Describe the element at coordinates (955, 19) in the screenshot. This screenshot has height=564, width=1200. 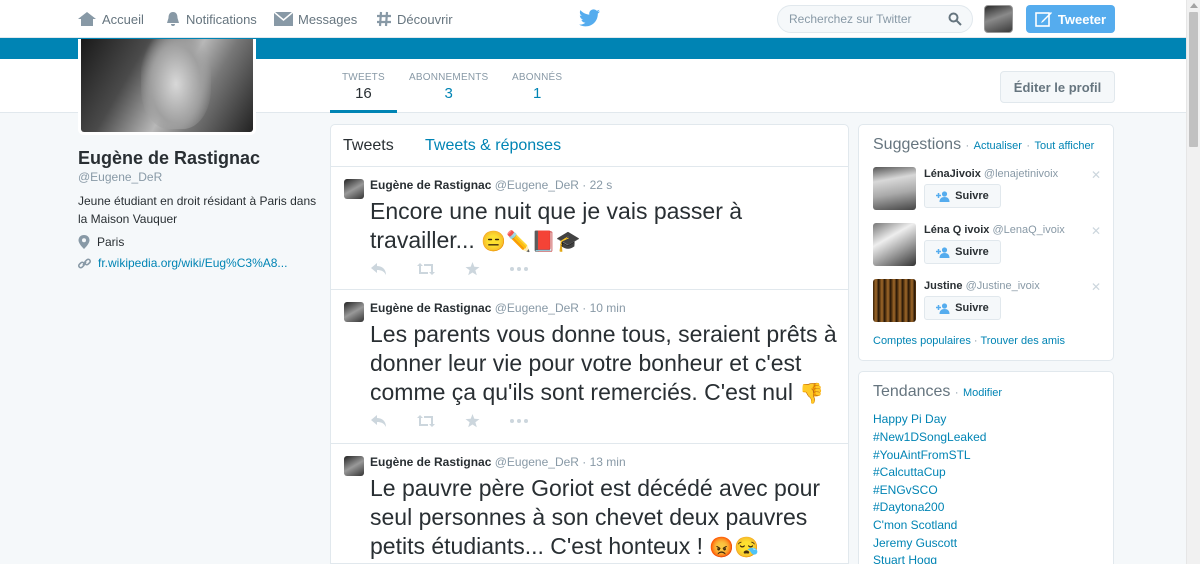
I see `search-icon` at that location.